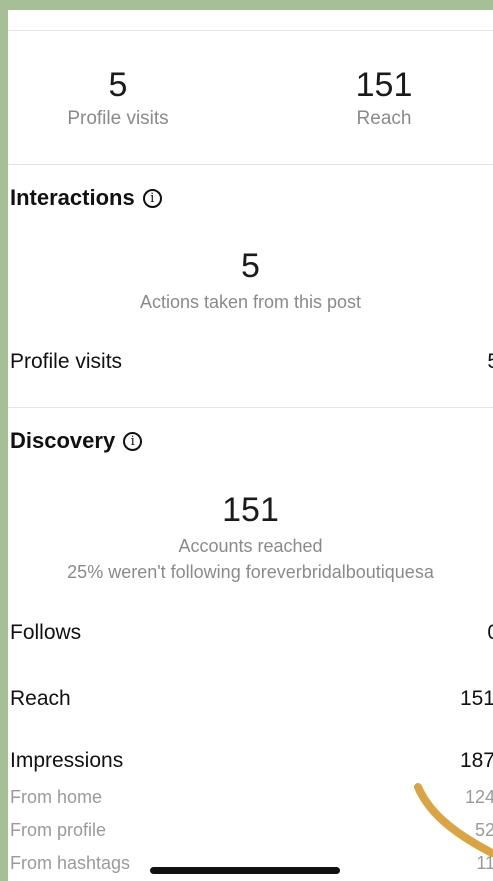 This screenshot has width=493, height=881. What do you see at coordinates (58, 830) in the screenshot?
I see `row-label: From profile` at bounding box center [58, 830].